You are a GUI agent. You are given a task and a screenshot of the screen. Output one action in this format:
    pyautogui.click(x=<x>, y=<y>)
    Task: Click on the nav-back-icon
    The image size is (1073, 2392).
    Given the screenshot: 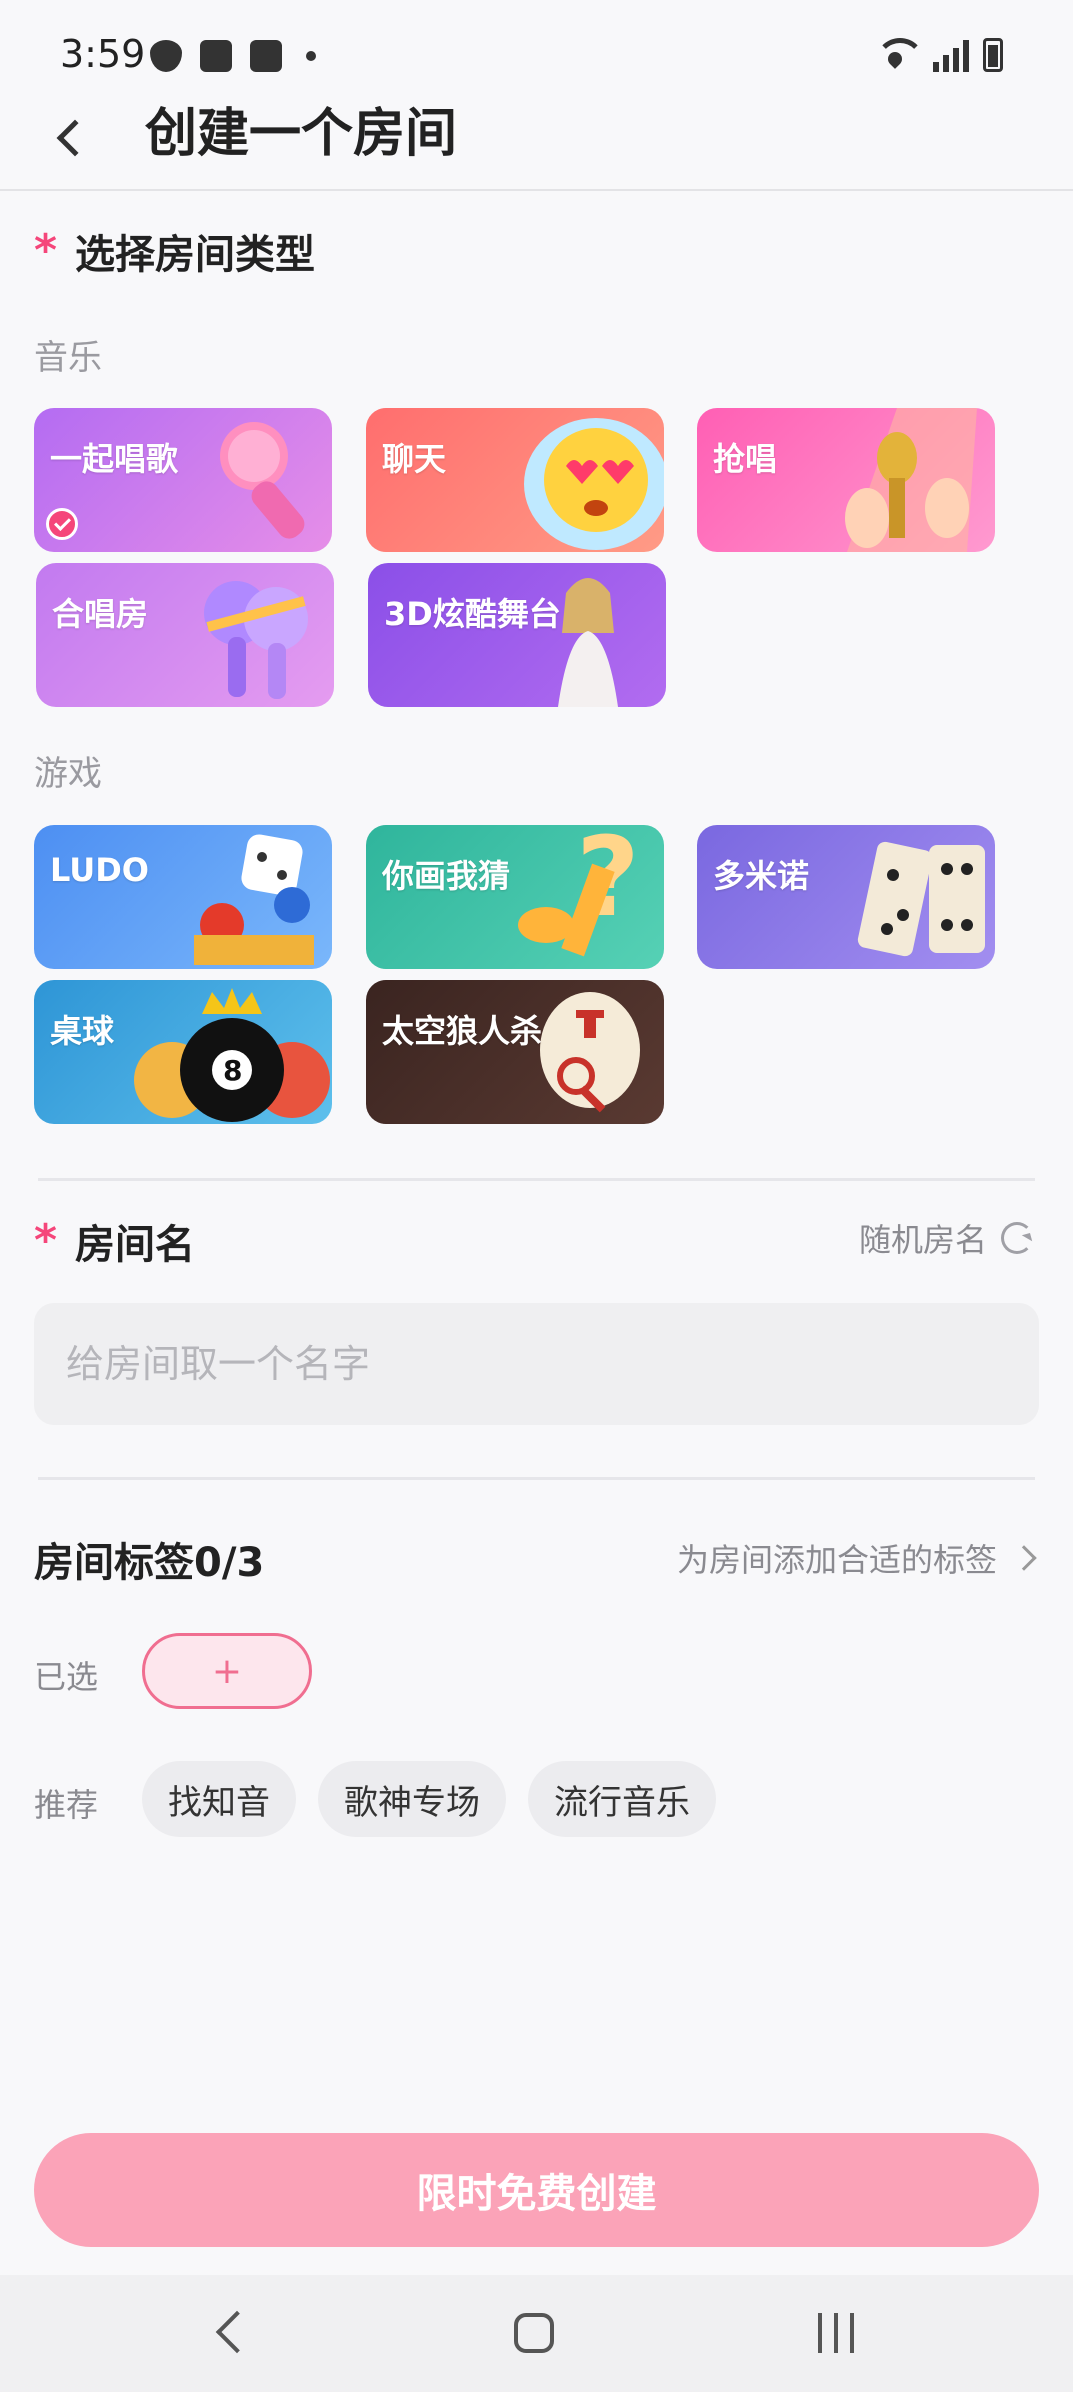 What is the action you would take?
    pyautogui.click(x=237, y=2332)
    